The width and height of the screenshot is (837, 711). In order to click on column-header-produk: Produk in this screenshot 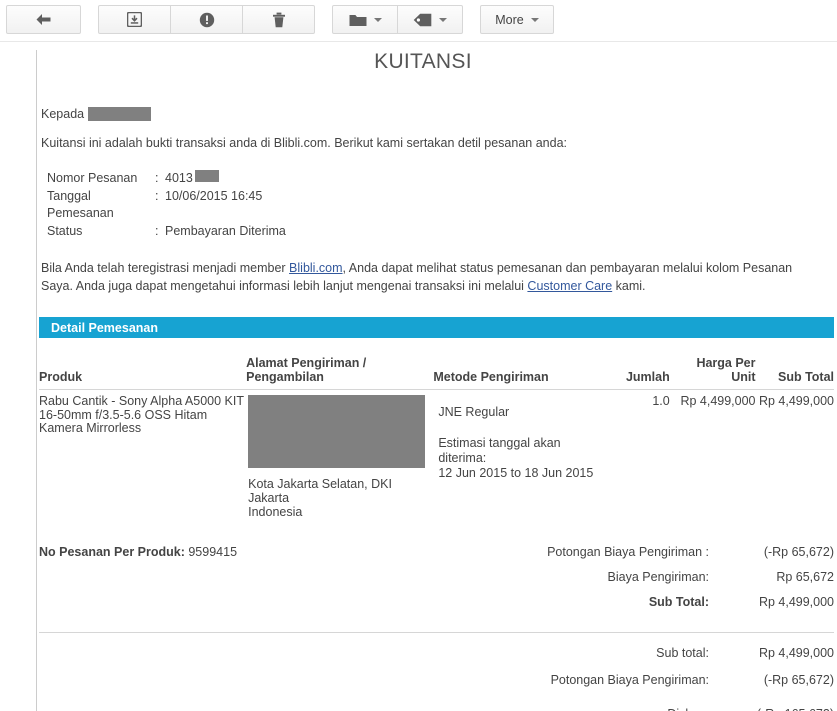, I will do `click(143, 373)`.